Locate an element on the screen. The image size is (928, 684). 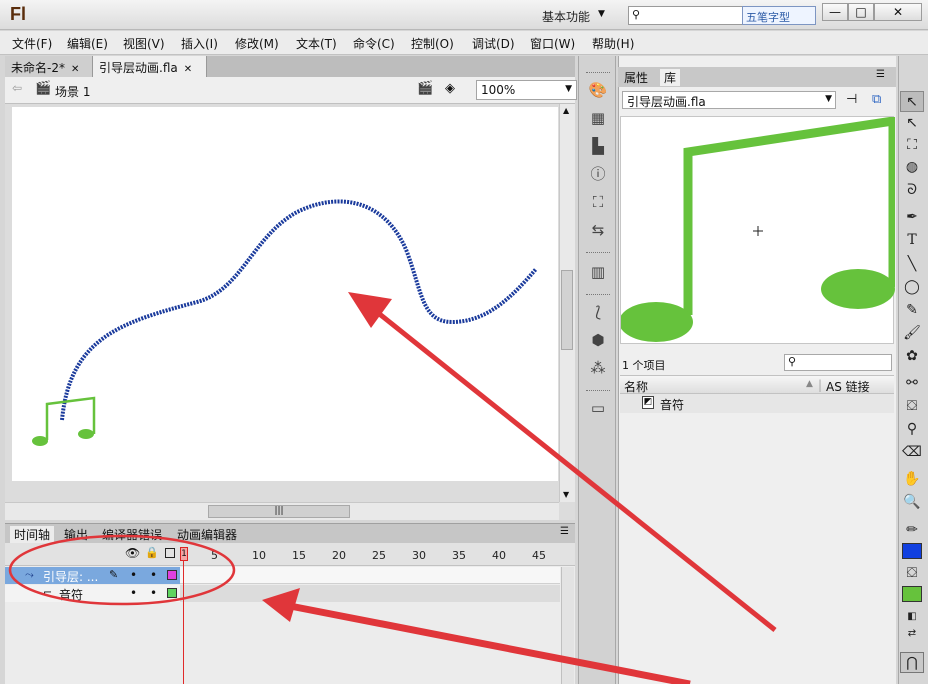
bone-tool-icon: ⚯ is located at coordinates (912, 383).